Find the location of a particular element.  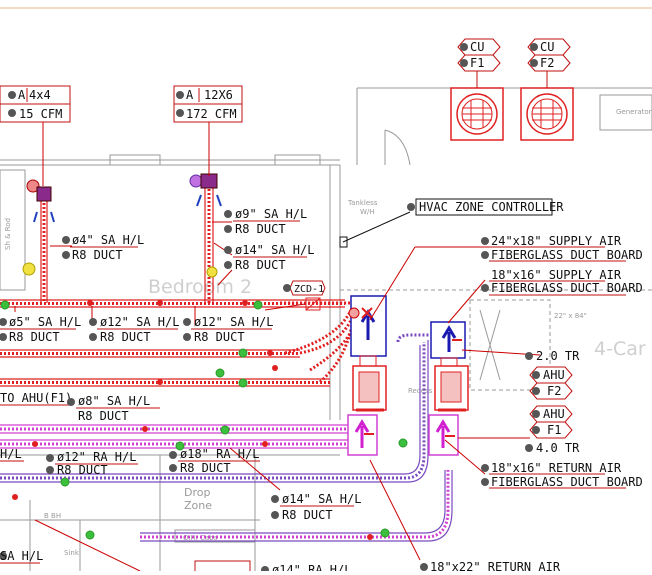

ahu-box-f1 is located at coordinates (369, 388).